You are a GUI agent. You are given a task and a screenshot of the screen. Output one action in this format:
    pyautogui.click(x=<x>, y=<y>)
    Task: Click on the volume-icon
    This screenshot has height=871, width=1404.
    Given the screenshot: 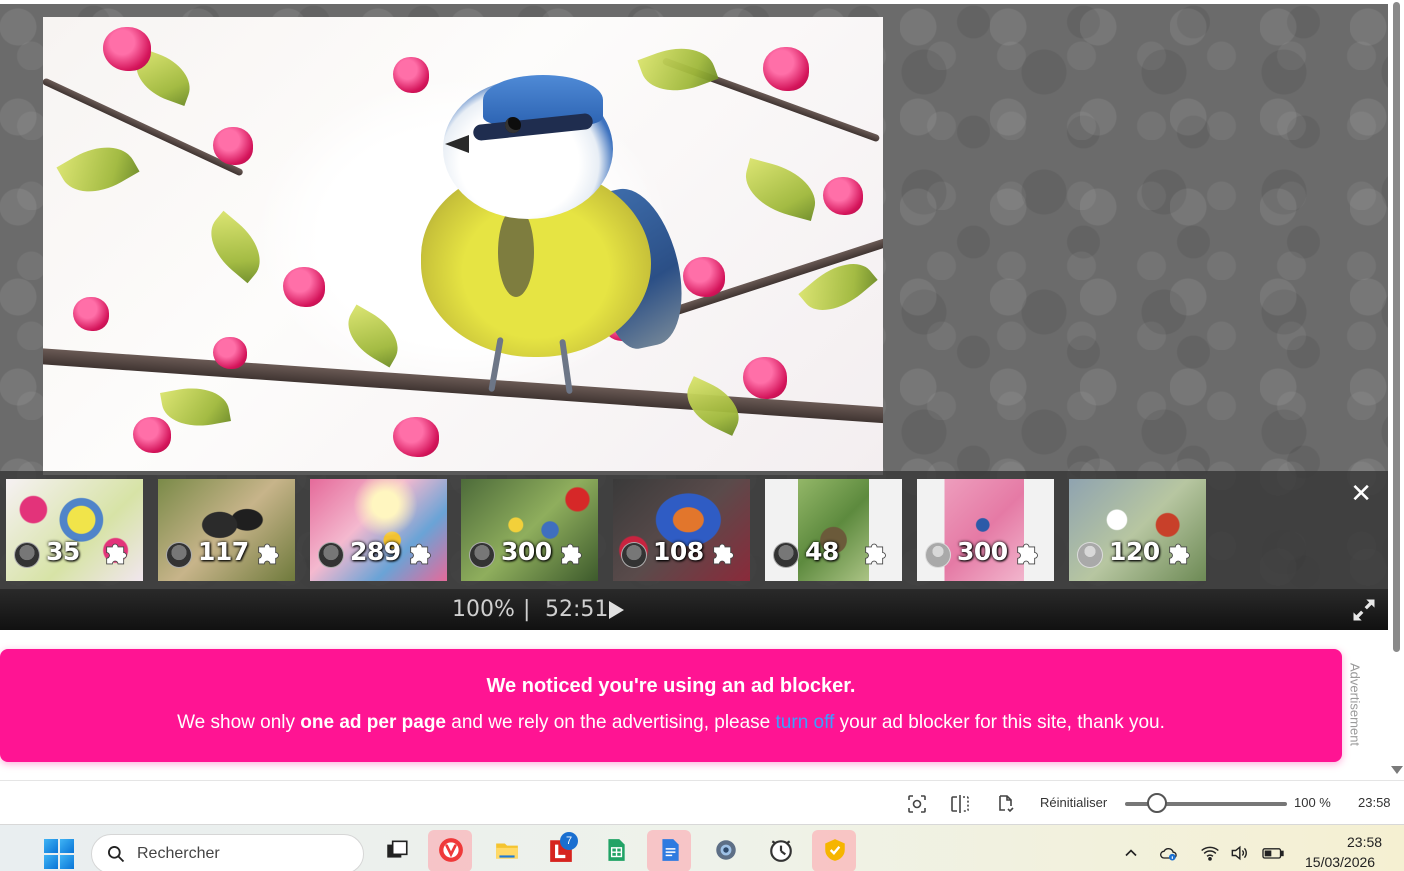 What is the action you would take?
    pyautogui.click(x=1239, y=853)
    